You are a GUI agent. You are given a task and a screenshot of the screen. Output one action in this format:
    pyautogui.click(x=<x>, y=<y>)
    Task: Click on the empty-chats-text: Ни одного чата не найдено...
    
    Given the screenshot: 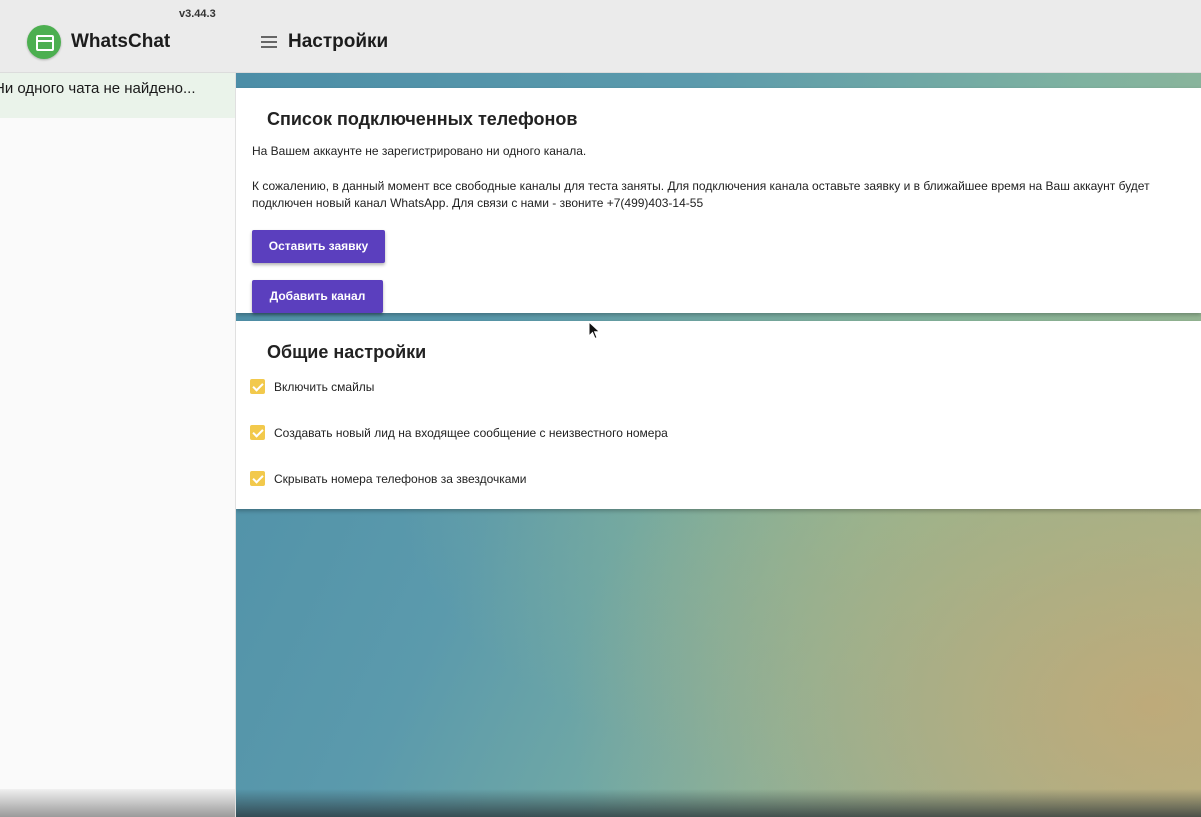 What is the action you would take?
    pyautogui.click(x=98, y=88)
    